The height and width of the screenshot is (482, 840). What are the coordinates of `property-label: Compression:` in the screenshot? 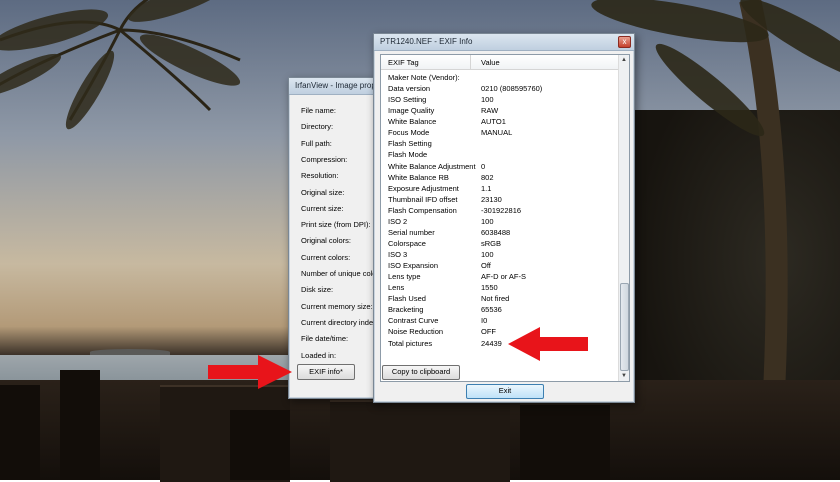 It's located at (324, 159).